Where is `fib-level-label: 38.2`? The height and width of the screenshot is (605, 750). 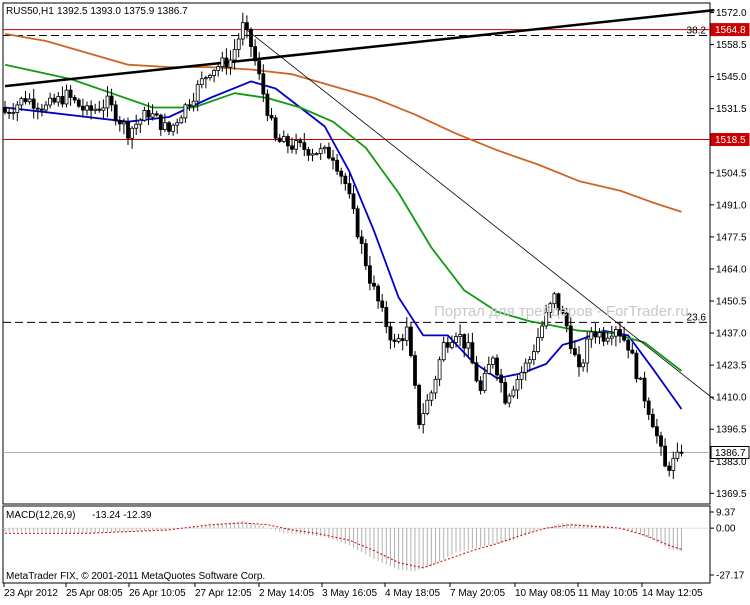
fib-level-label: 38.2 is located at coordinates (697, 31).